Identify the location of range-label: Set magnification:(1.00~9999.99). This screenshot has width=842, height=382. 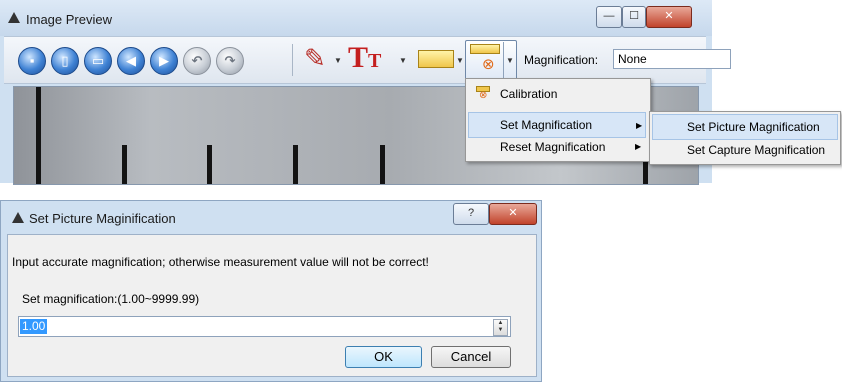
(111, 299).